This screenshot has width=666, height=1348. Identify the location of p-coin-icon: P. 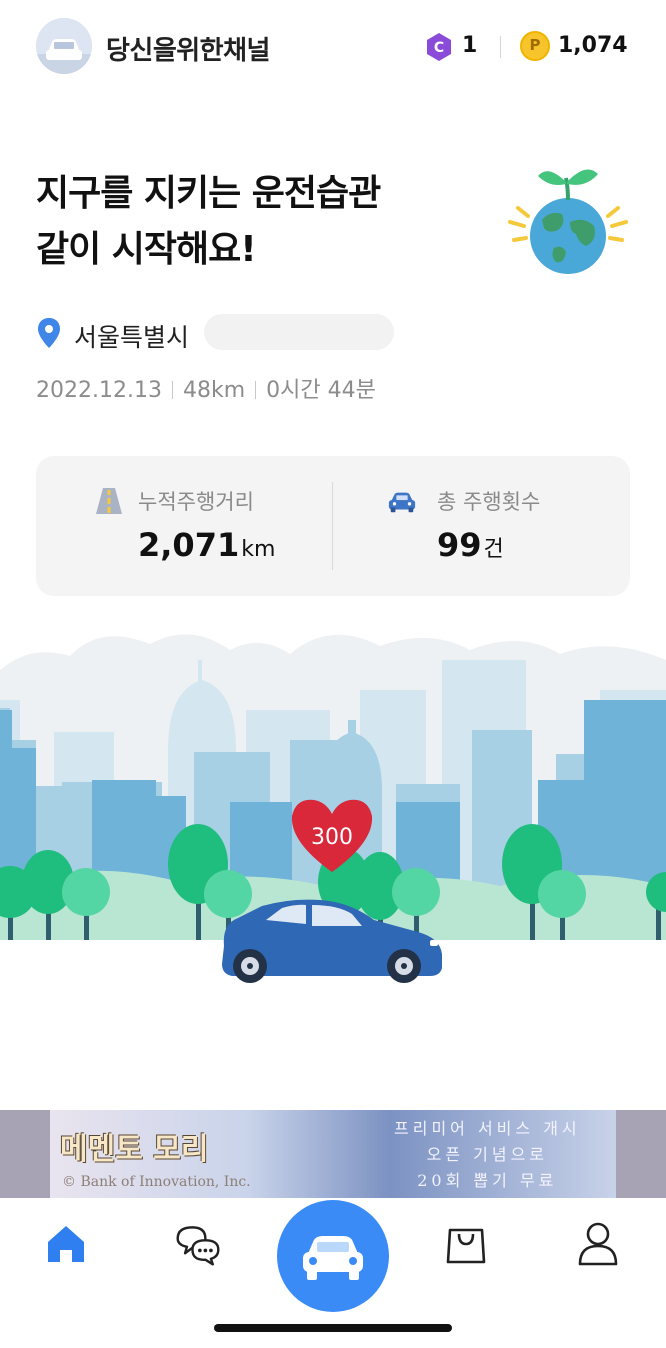
(535, 46).